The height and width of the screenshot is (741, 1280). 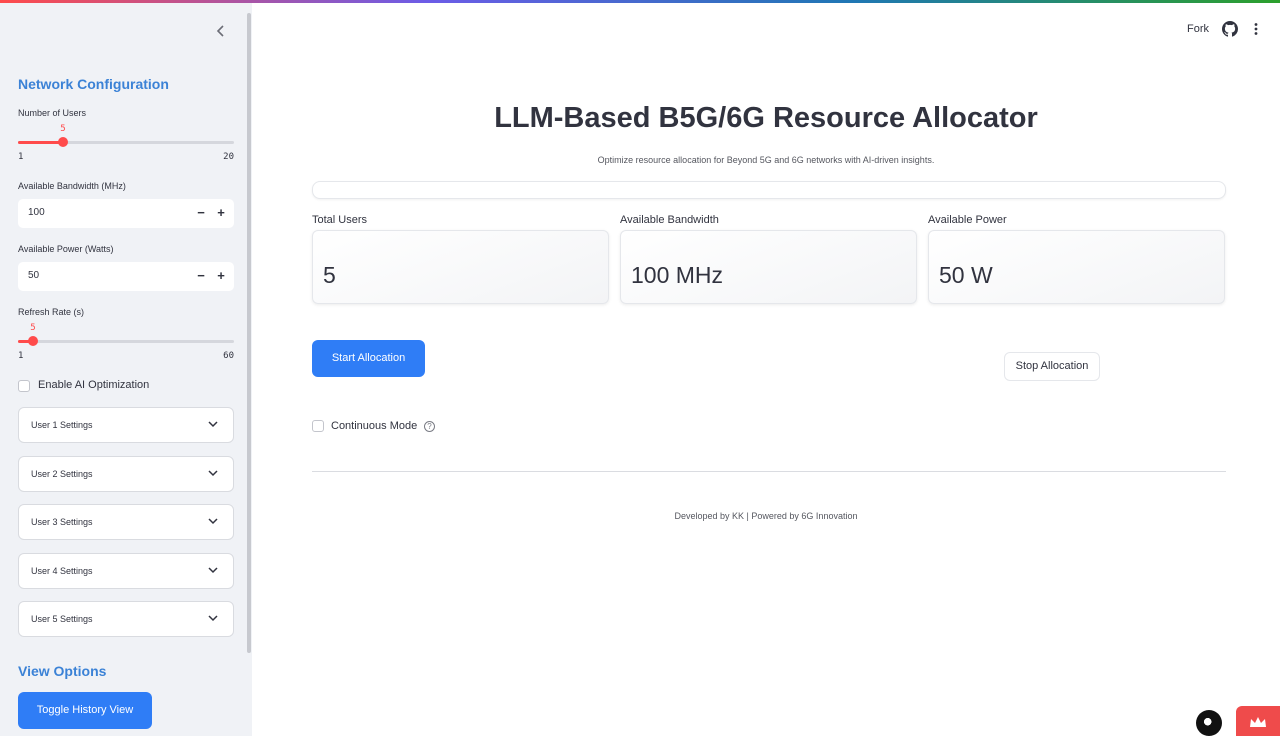 I want to click on slider-max: 60, so click(x=228, y=356).